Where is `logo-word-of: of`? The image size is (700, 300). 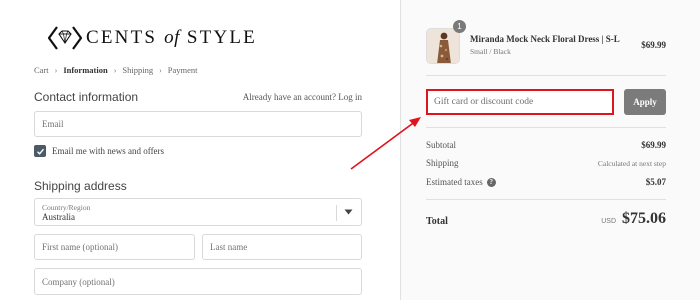 logo-word-of: of is located at coordinates (172, 37).